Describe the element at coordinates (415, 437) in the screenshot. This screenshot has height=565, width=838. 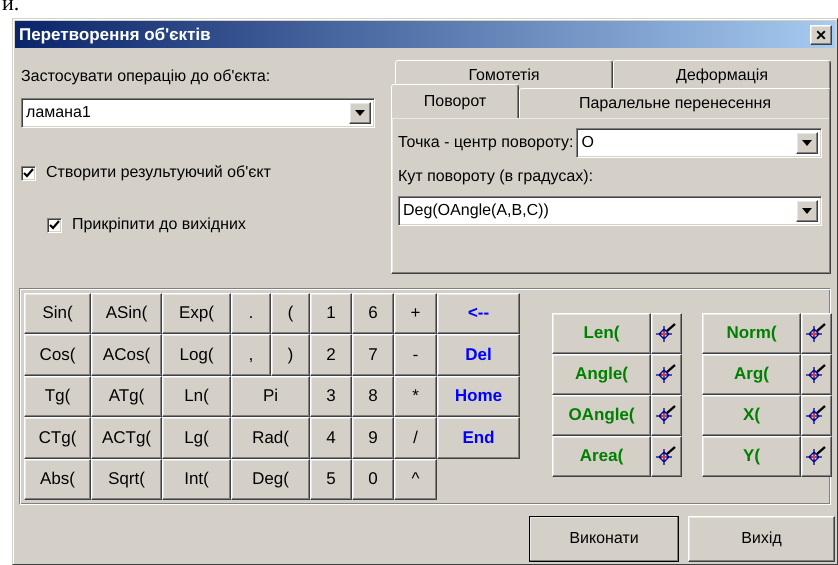
I see `keypad-key: /` at that location.